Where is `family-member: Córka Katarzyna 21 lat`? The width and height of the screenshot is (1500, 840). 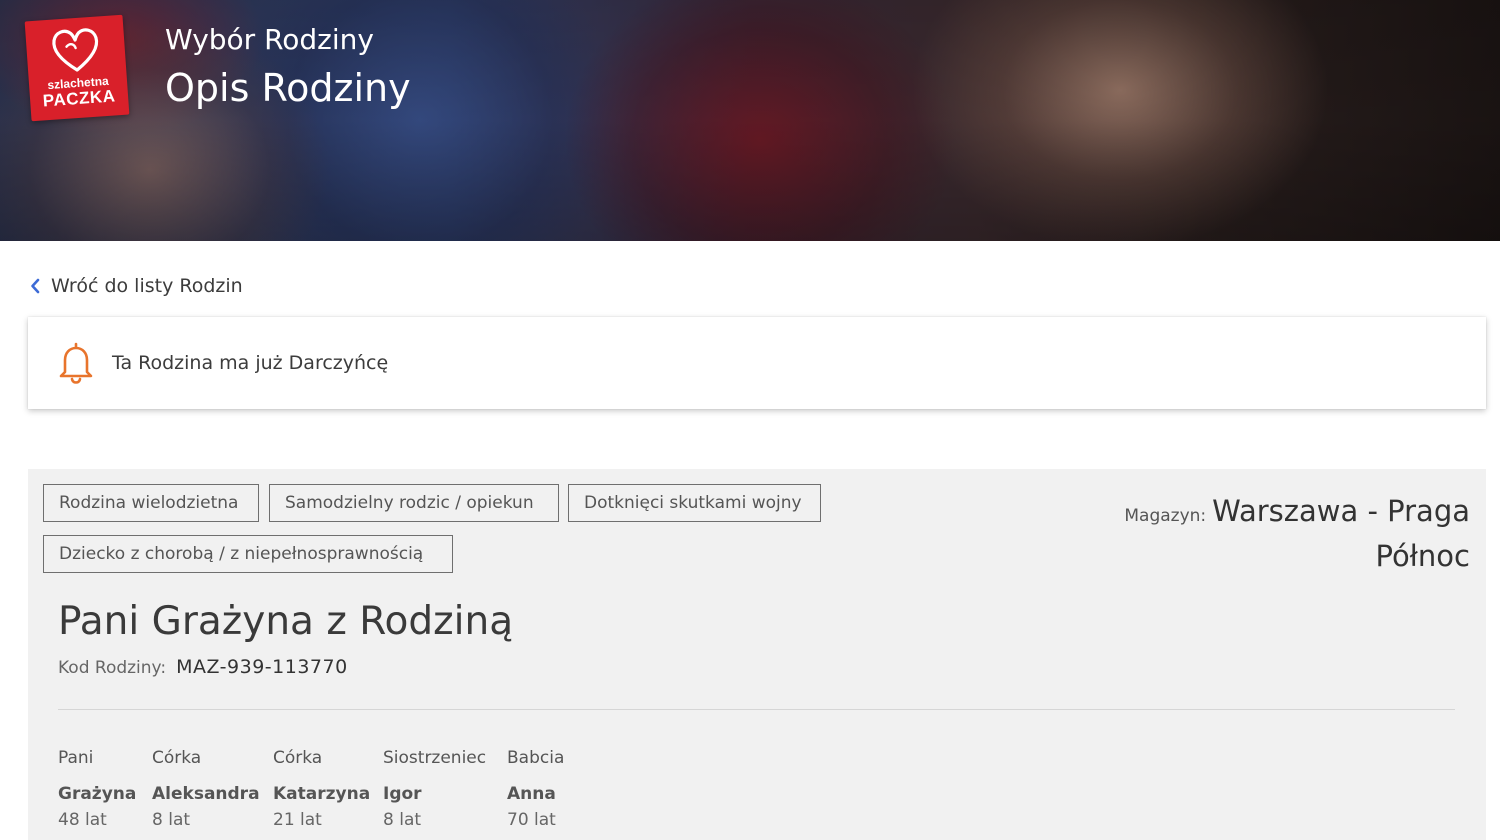
family-member: Córka Katarzyna 21 lat is located at coordinates (321, 789).